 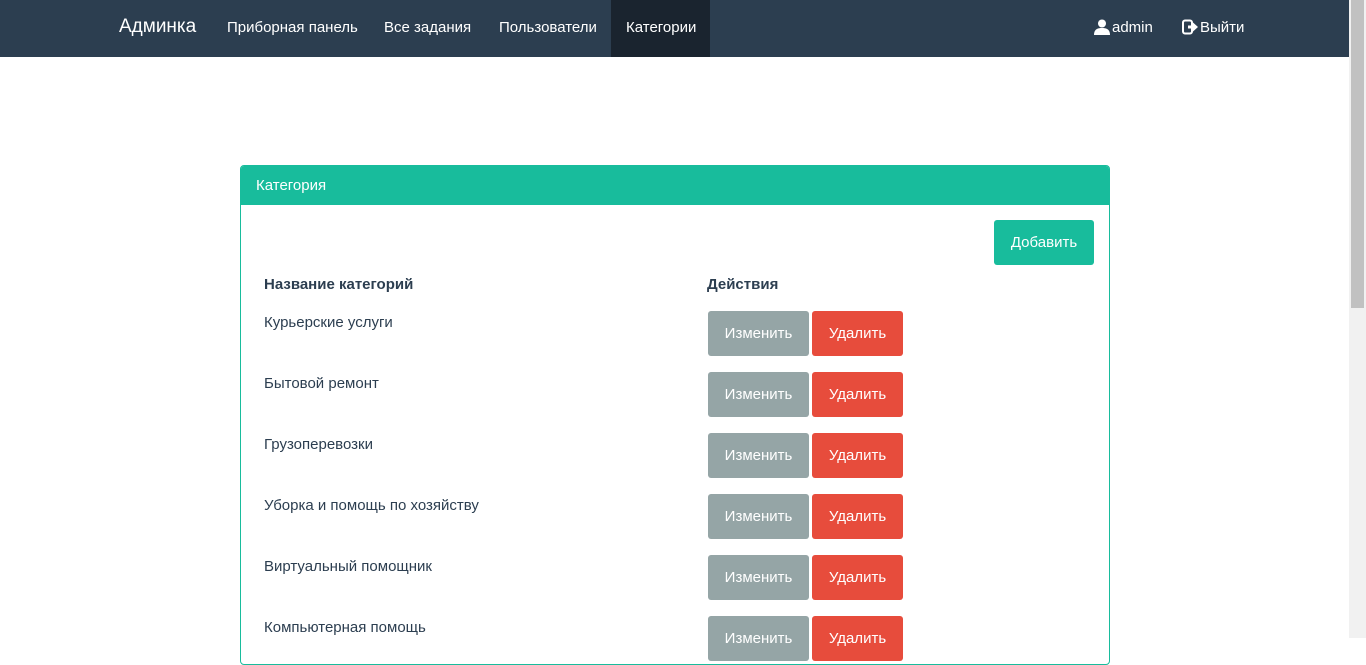 I want to click on page-scrollbar, so click(x=1357, y=319).